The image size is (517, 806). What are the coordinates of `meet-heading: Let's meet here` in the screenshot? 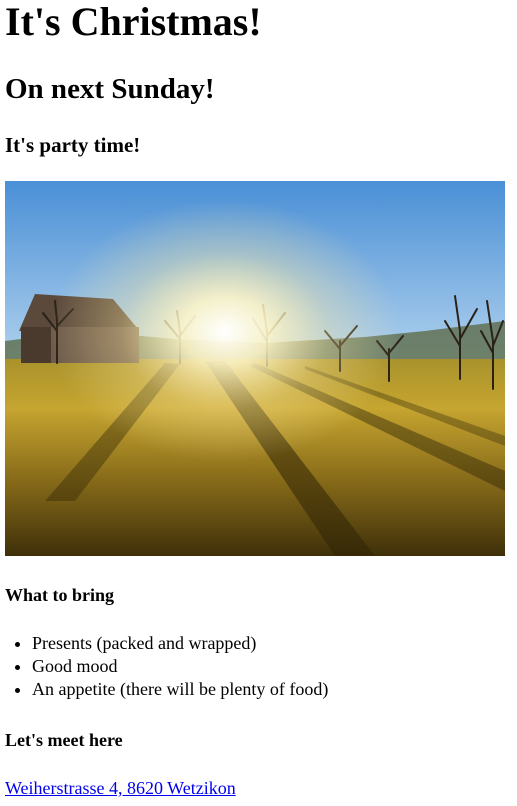 It's located at (64, 740).